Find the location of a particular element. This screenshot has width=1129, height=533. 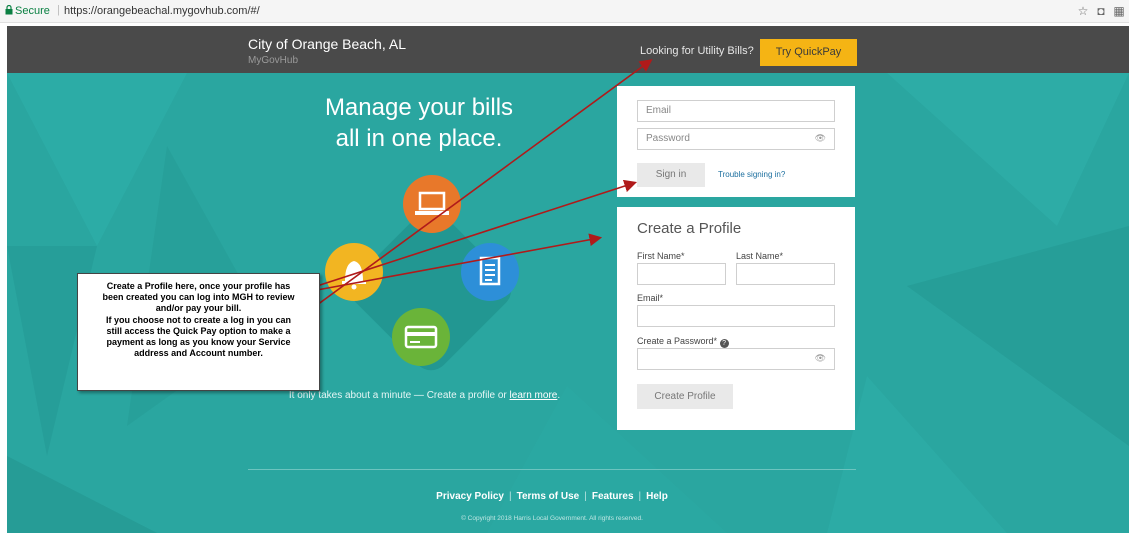

extension-icon: ◘ is located at coordinates (1101, 11).